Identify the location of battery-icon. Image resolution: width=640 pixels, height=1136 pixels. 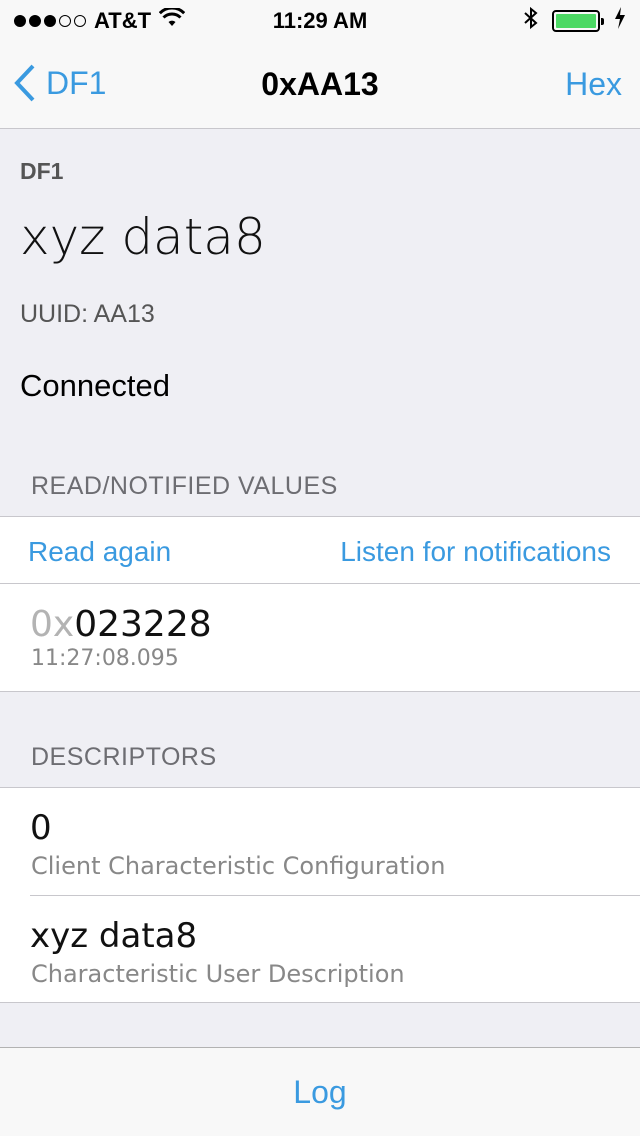
(578, 21).